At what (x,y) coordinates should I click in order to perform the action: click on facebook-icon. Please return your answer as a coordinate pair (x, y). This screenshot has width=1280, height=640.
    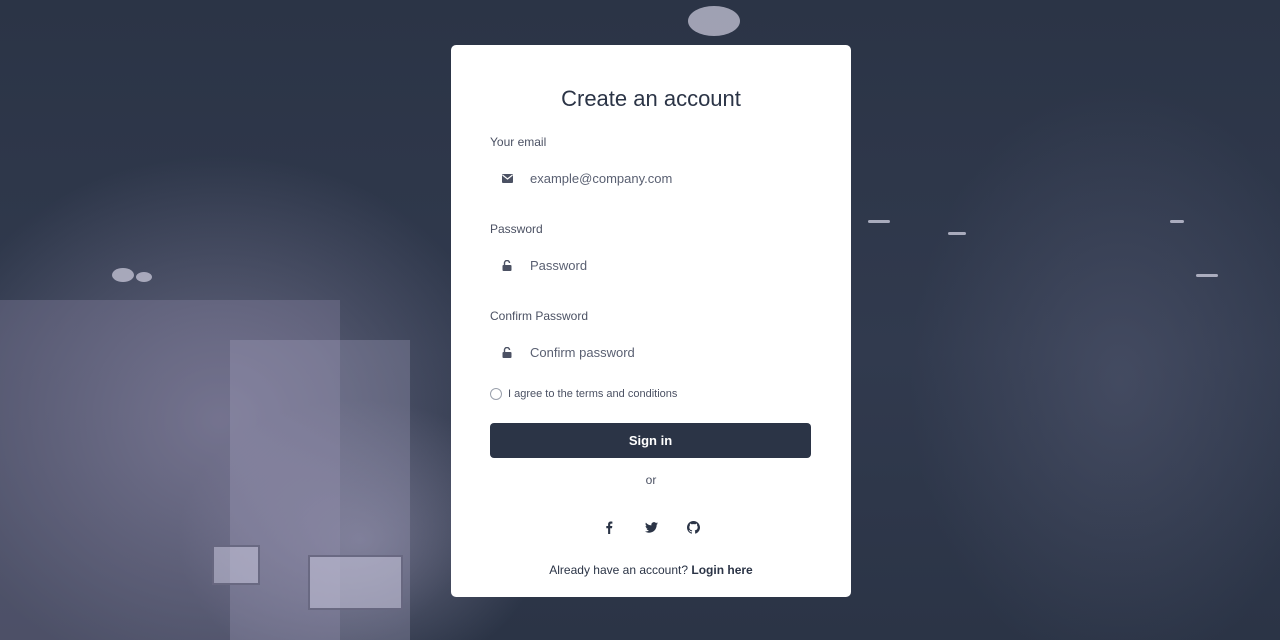
    Looking at the image, I should click on (609, 527).